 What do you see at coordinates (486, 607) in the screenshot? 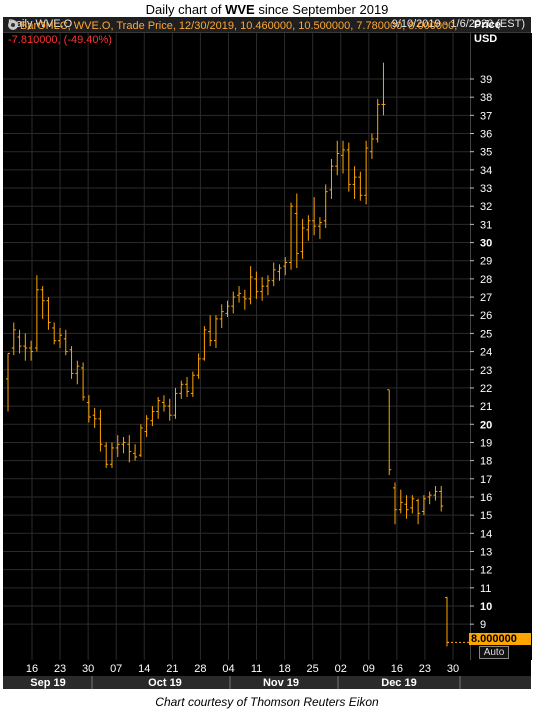
I see `y-tick-label: 10` at bounding box center [486, 607].